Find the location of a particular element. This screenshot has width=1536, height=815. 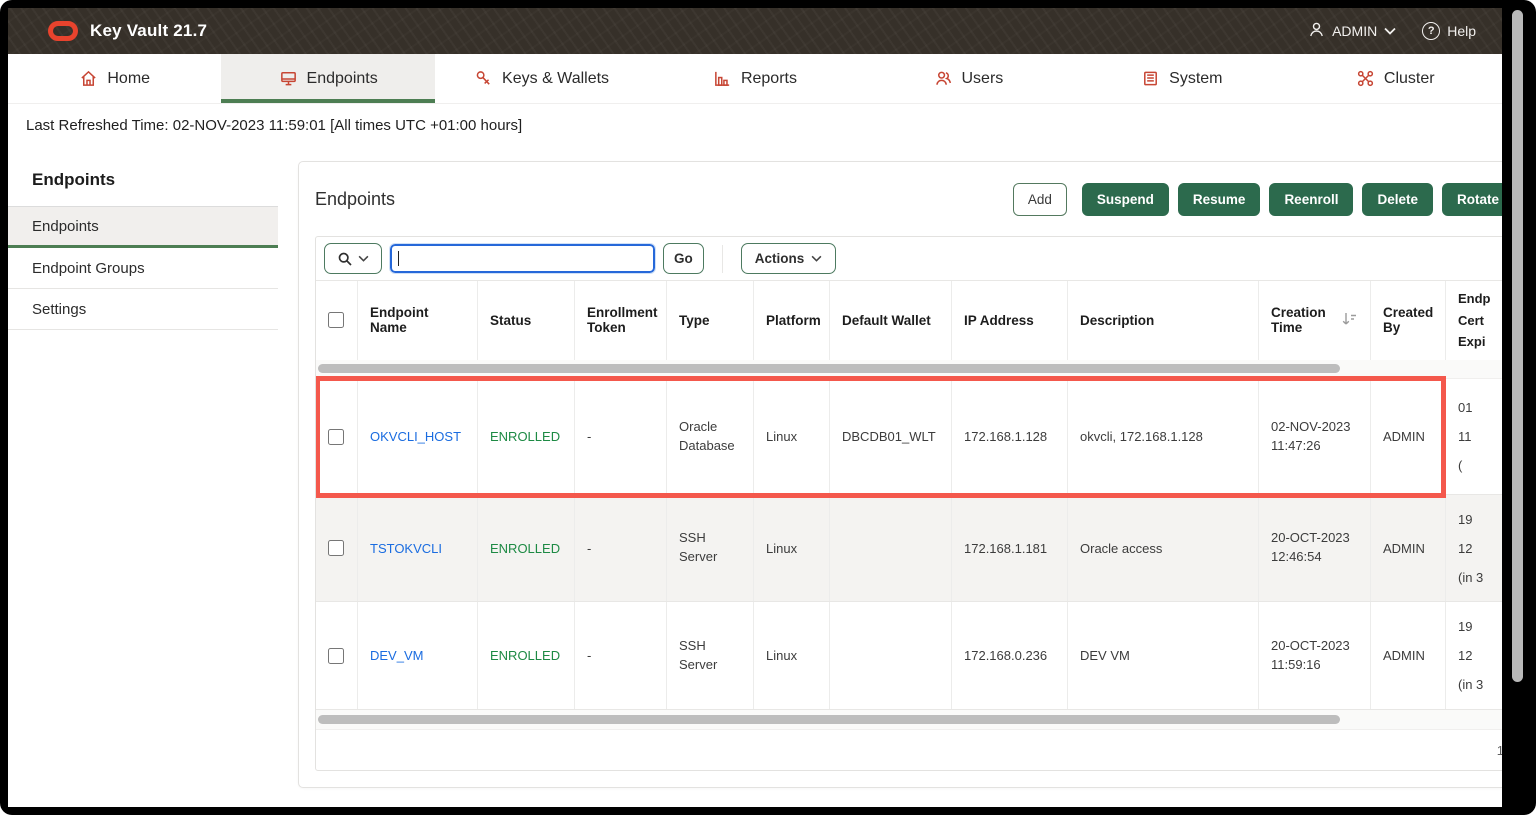

tab-label: Home is located at coordinates (129, 78).